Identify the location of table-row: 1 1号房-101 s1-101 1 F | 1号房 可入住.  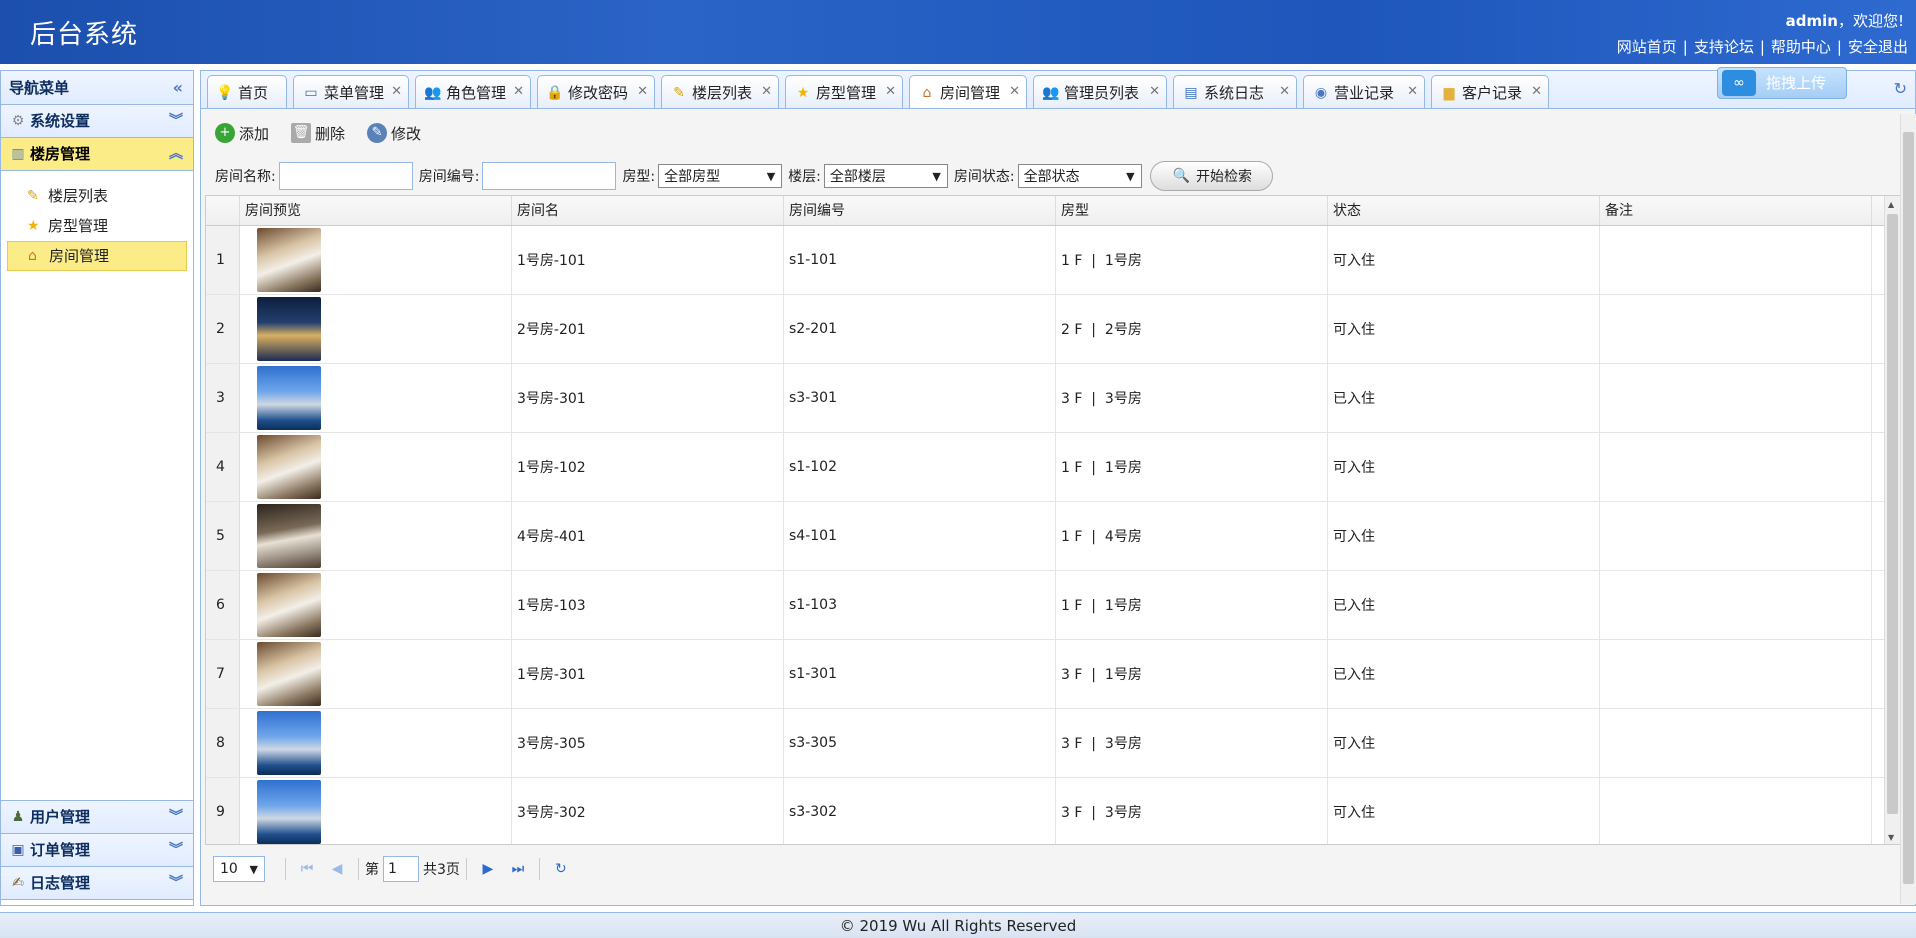
(1053, 260).